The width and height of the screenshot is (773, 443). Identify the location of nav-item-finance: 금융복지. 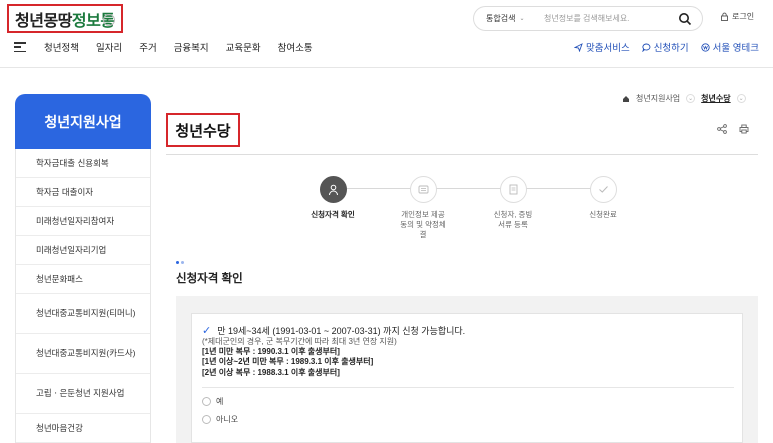
(191, 47).